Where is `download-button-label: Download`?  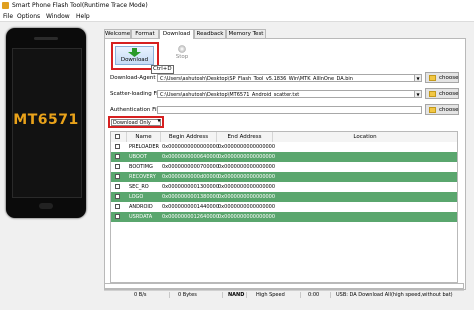 download-button-label: Download is located at coordinates (134, 60).